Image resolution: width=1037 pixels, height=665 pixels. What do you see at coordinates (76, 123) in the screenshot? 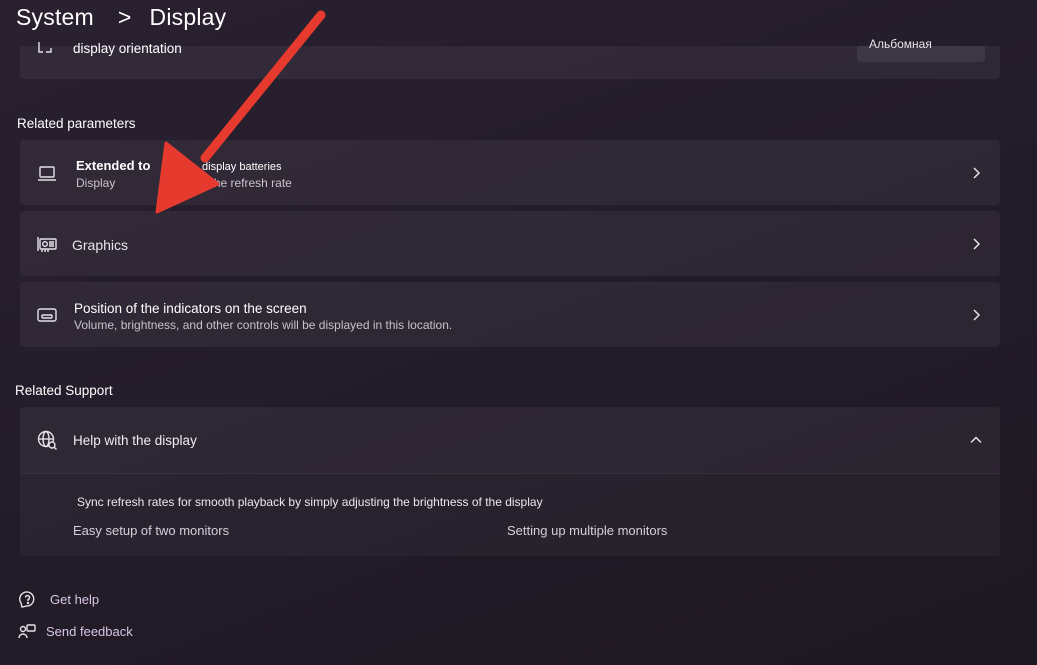
I see `related-parameters-heading: Related parameters` at bounding box center [76, 123].